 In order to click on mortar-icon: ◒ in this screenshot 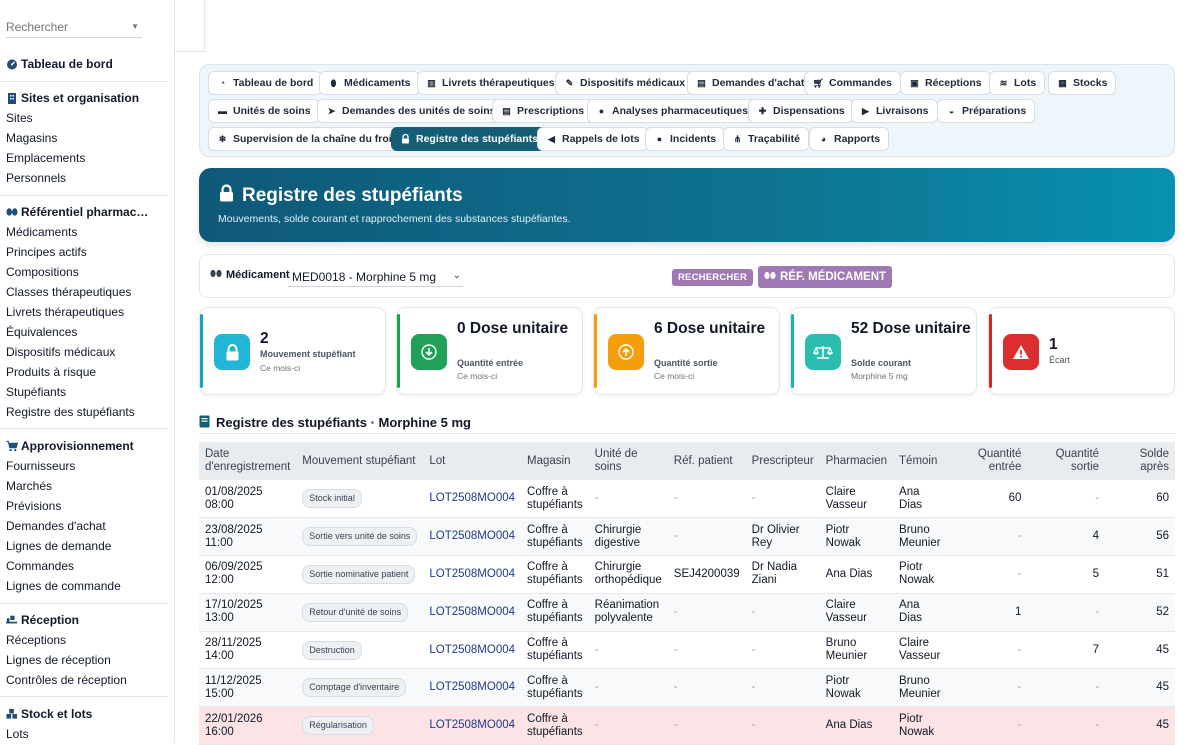, I will do `click(951, 111)`.